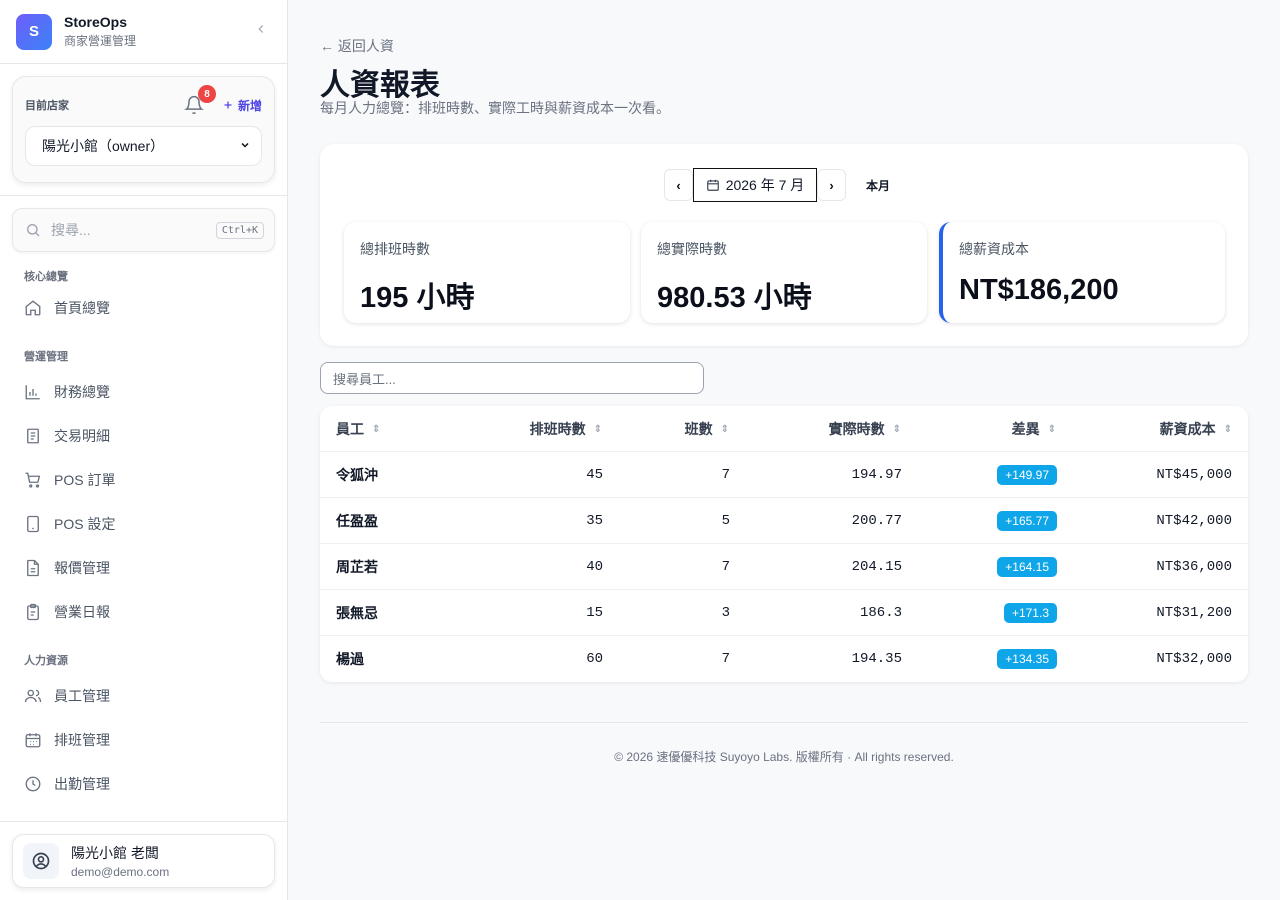 The width and height of the screenshot is (1280, 900). Describe the element at coordinates (395, 249) in the screenshot. I see `stat-label: 總排班時數` at that location.